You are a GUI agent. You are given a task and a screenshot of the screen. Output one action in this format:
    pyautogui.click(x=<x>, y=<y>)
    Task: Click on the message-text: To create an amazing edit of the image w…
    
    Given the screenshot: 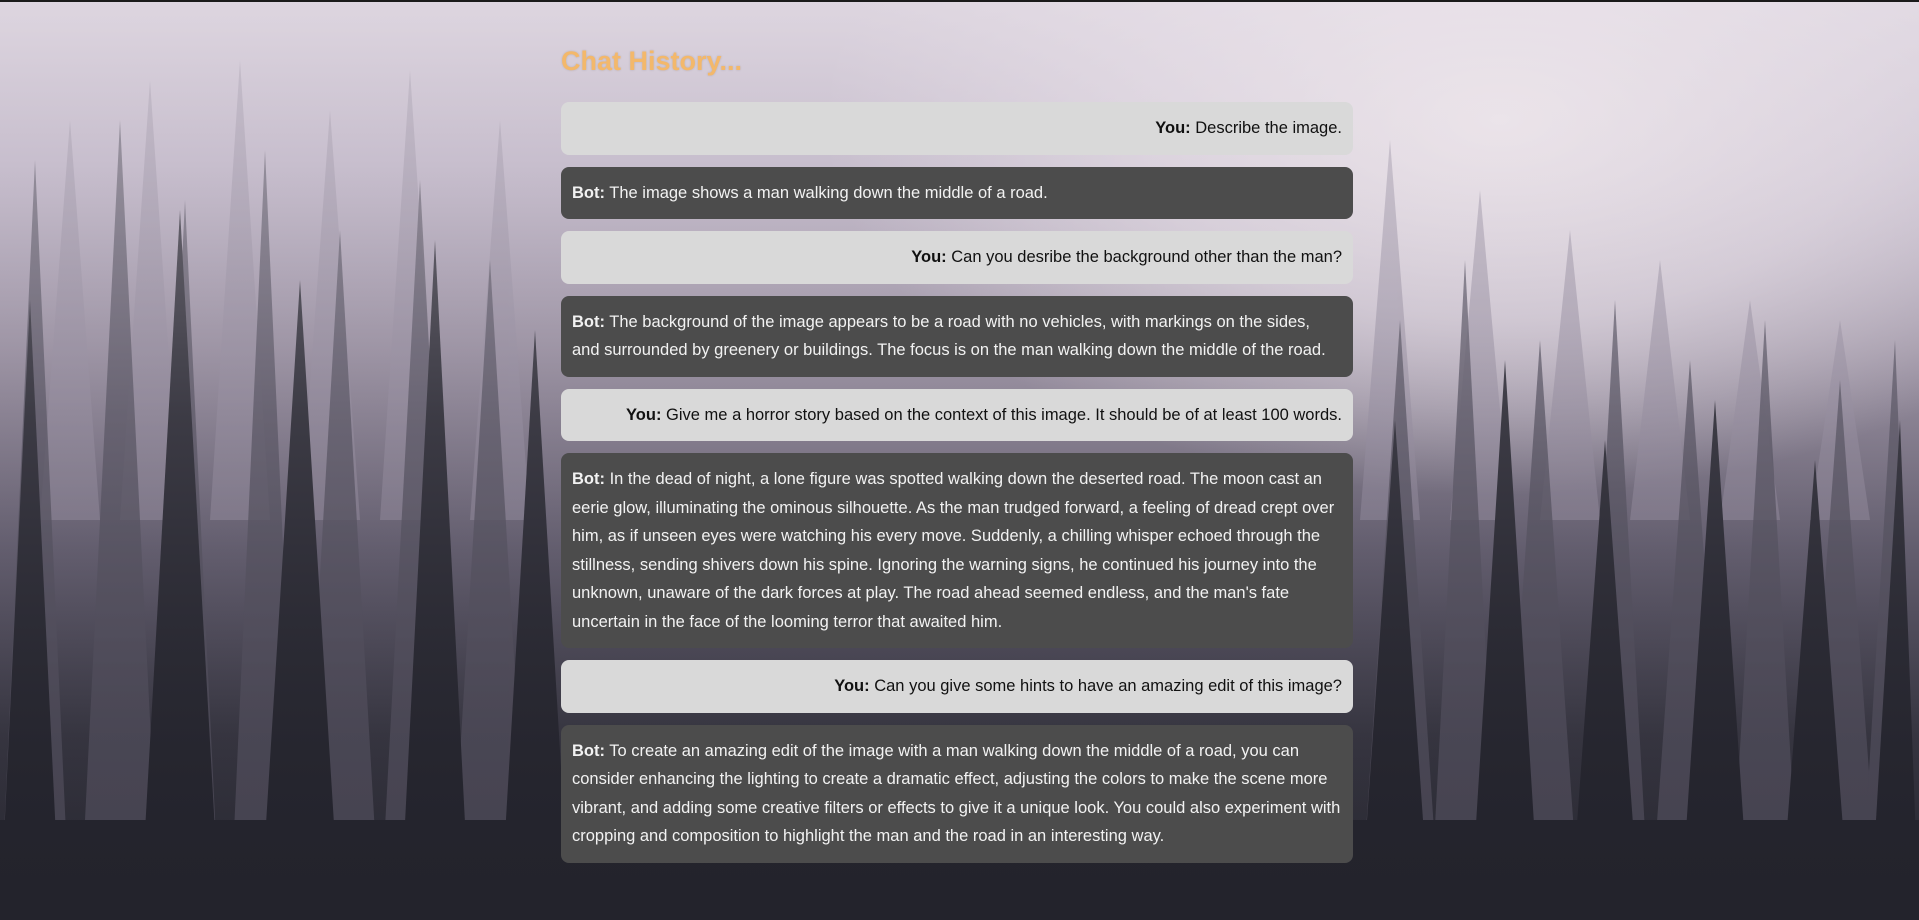 What is the action you would take?
    pyautogui.click(x=956, y=793)
    